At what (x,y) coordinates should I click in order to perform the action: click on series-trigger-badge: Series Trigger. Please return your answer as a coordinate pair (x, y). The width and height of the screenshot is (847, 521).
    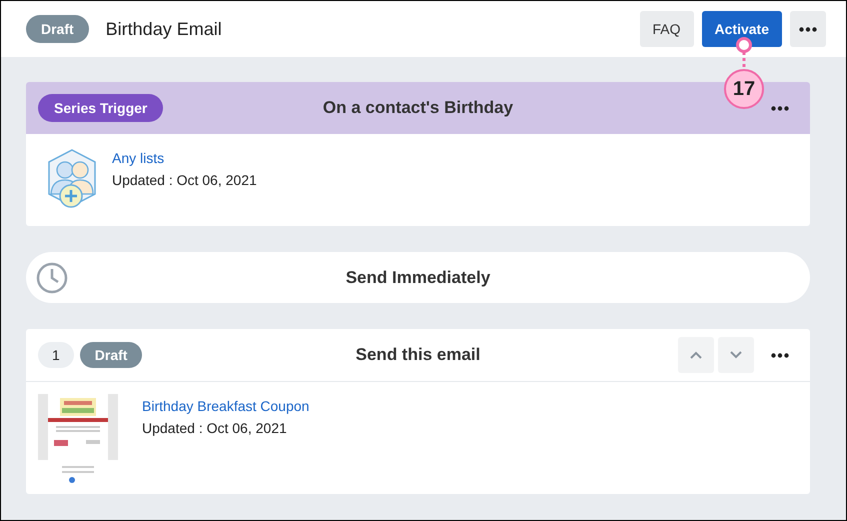
    Looking at the image, I should click on (101, 108).